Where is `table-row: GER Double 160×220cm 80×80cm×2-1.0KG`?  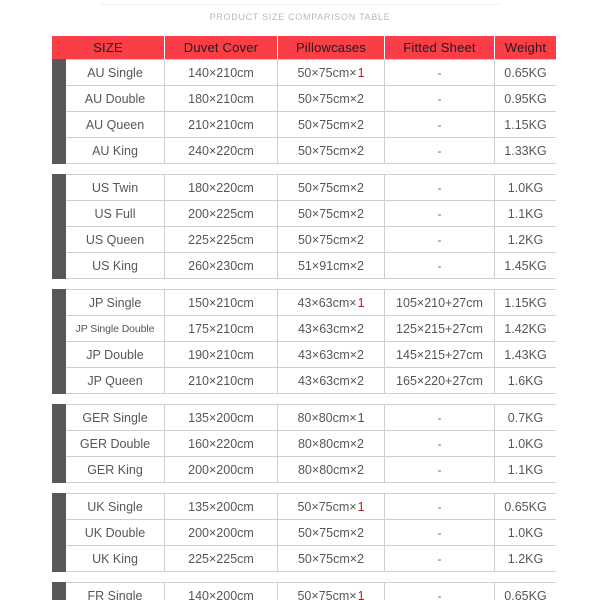
table-row: GER Double 160×220cm 80×80cm×2-1.0KG is located at coordinates (311, 444).